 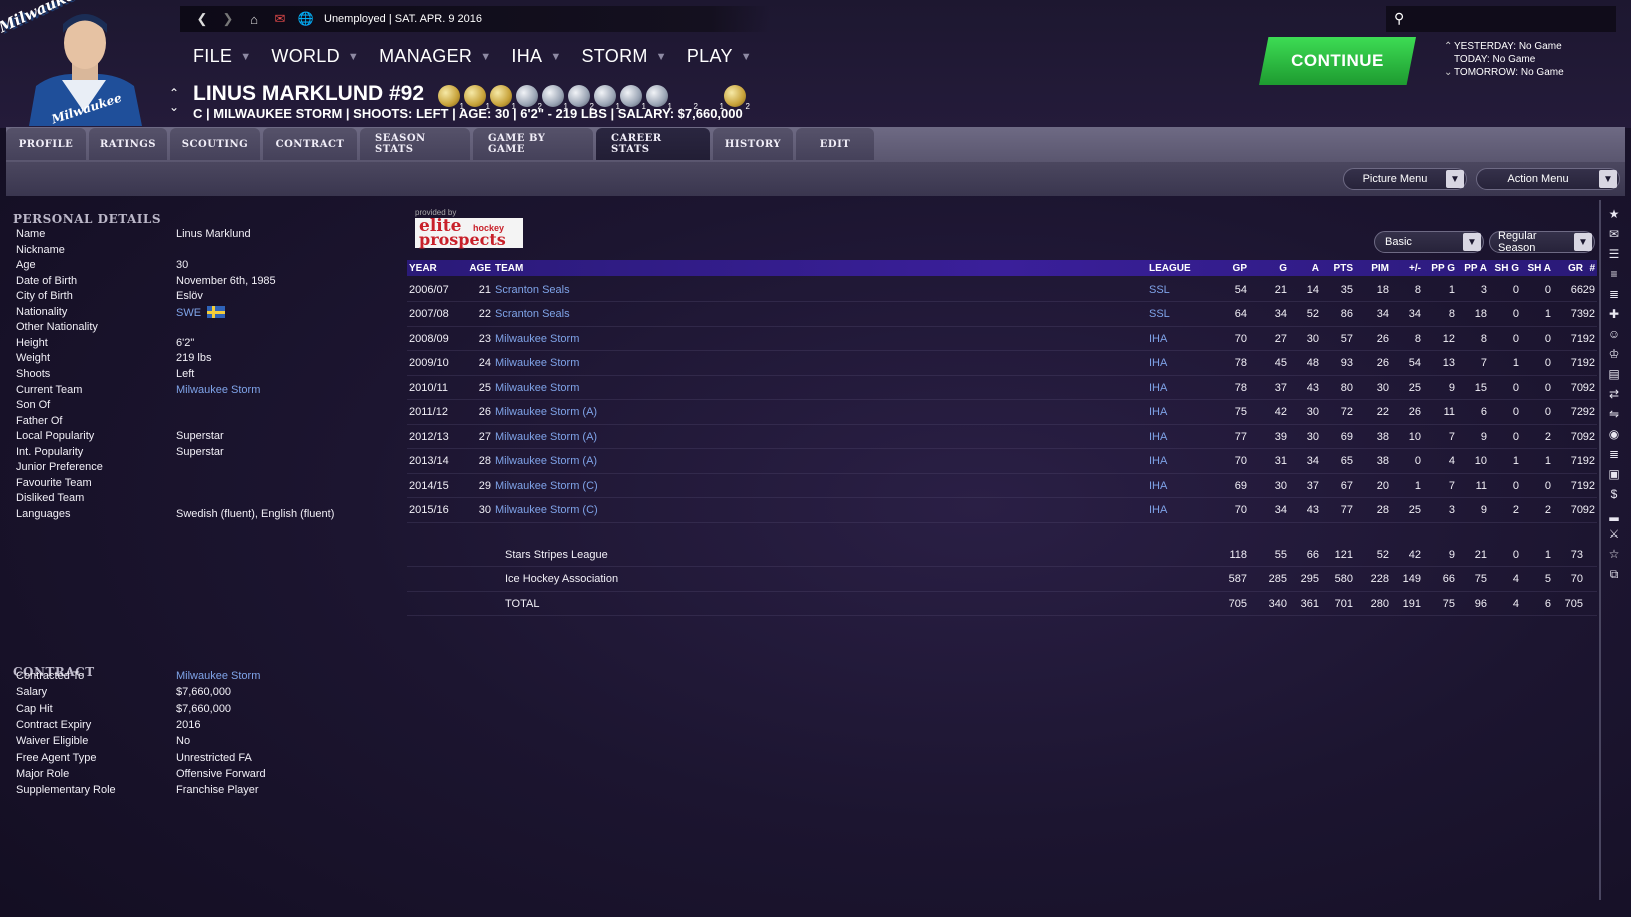 I want to click on chevron-down-icon: ⌄, so click(x=1449, y=72).